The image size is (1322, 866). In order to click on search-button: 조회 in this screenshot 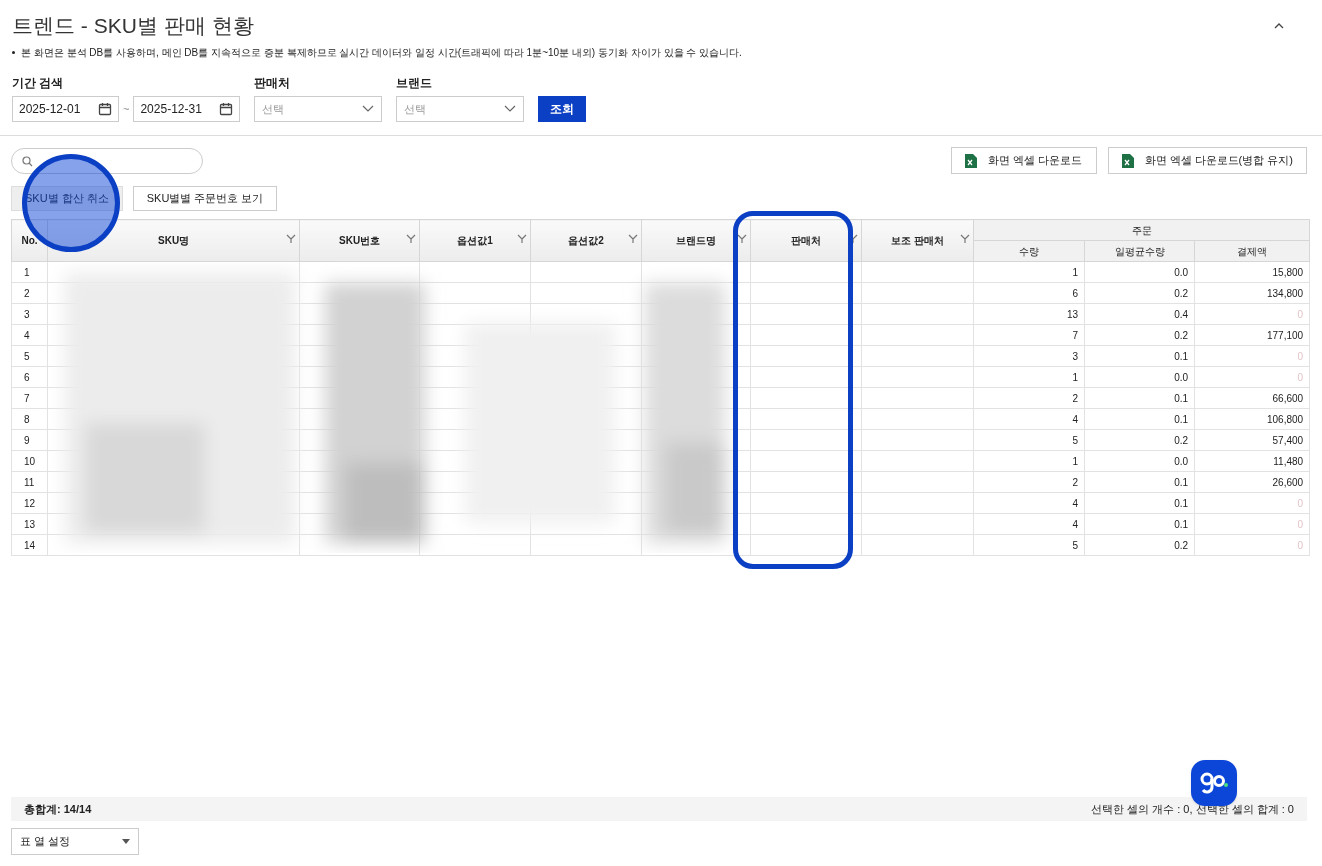, I will do `click(562, 109)`.